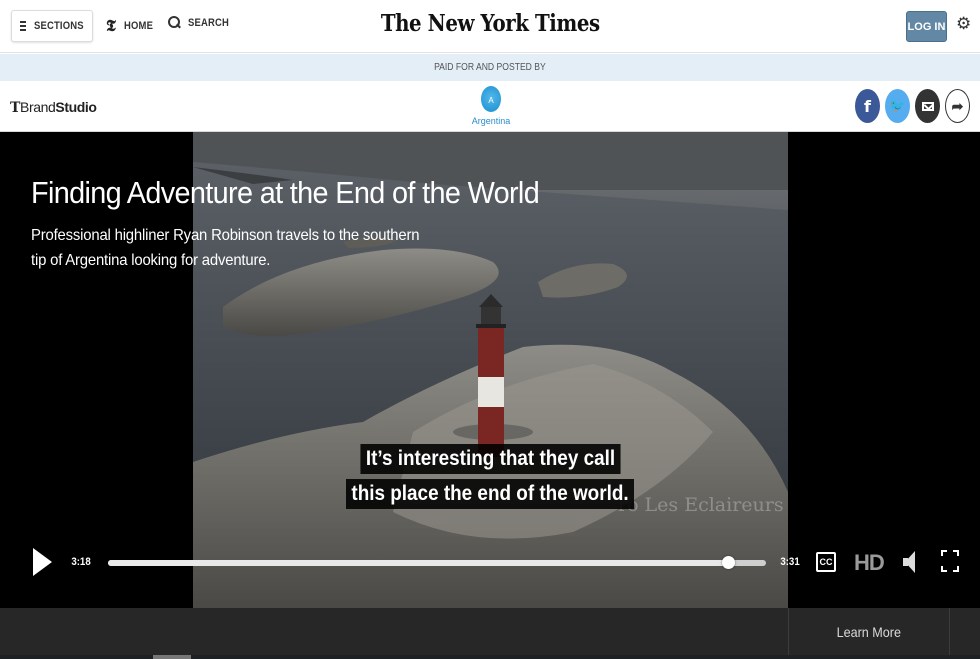 This screenshot has height=659, width=980. I want to click on logo-text: The New York Times, so click(490, 23).